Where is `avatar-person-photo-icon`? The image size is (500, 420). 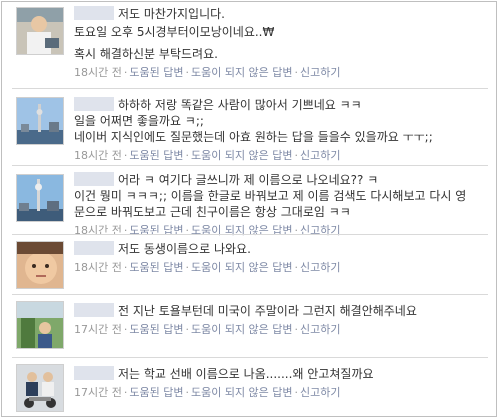 avatar-person-photo-icon is located at coordinates (40, 31).